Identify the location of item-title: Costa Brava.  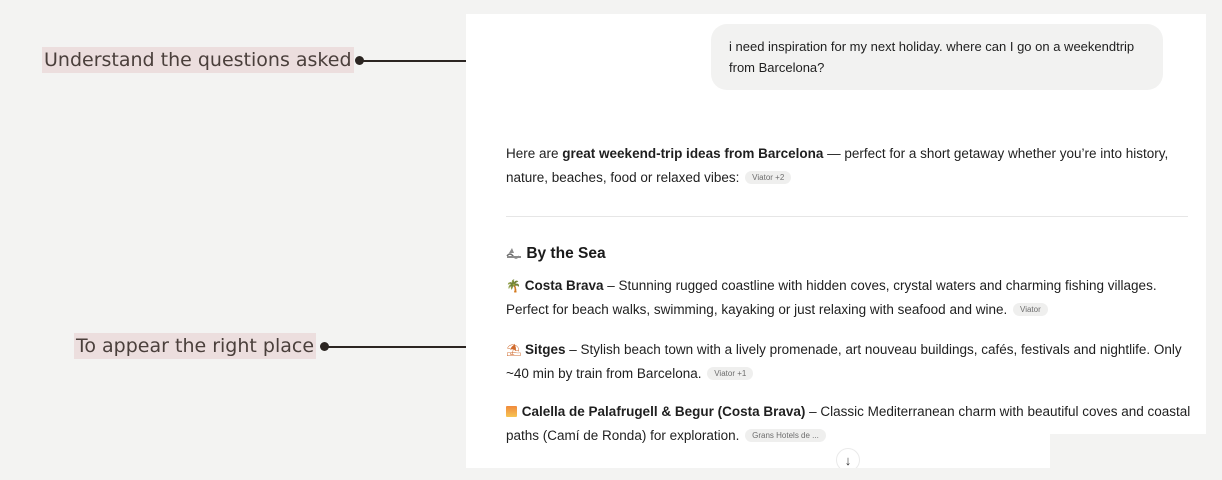
(564, 285).